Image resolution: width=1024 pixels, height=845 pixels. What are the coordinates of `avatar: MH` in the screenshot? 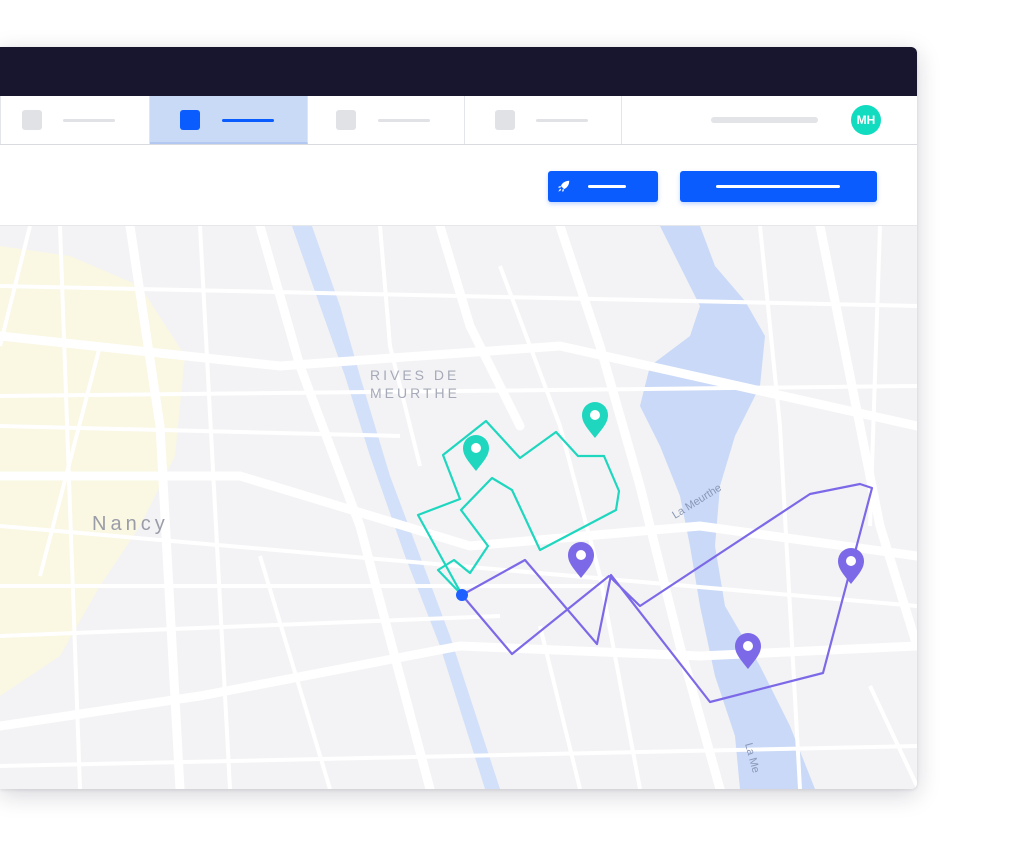 It's located at (866, 120).